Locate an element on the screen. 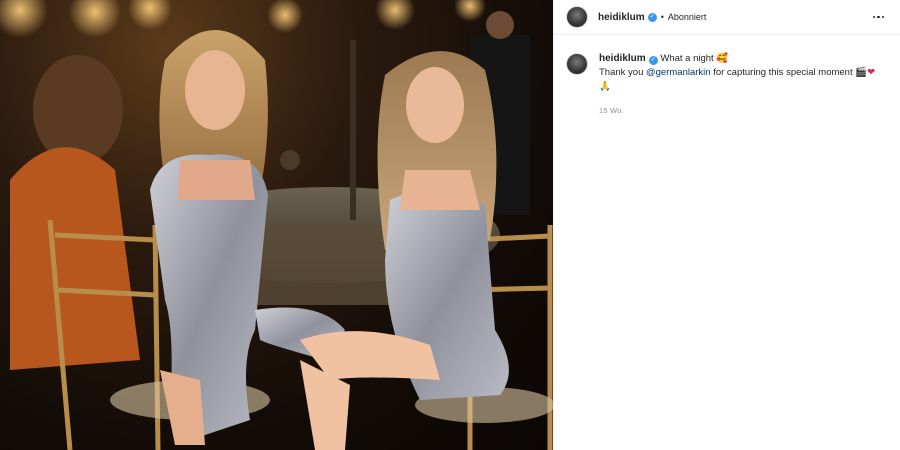 This screenshot has width=900, height=450. caption-username-link: heidiklum is located at coordinates (622, 58).